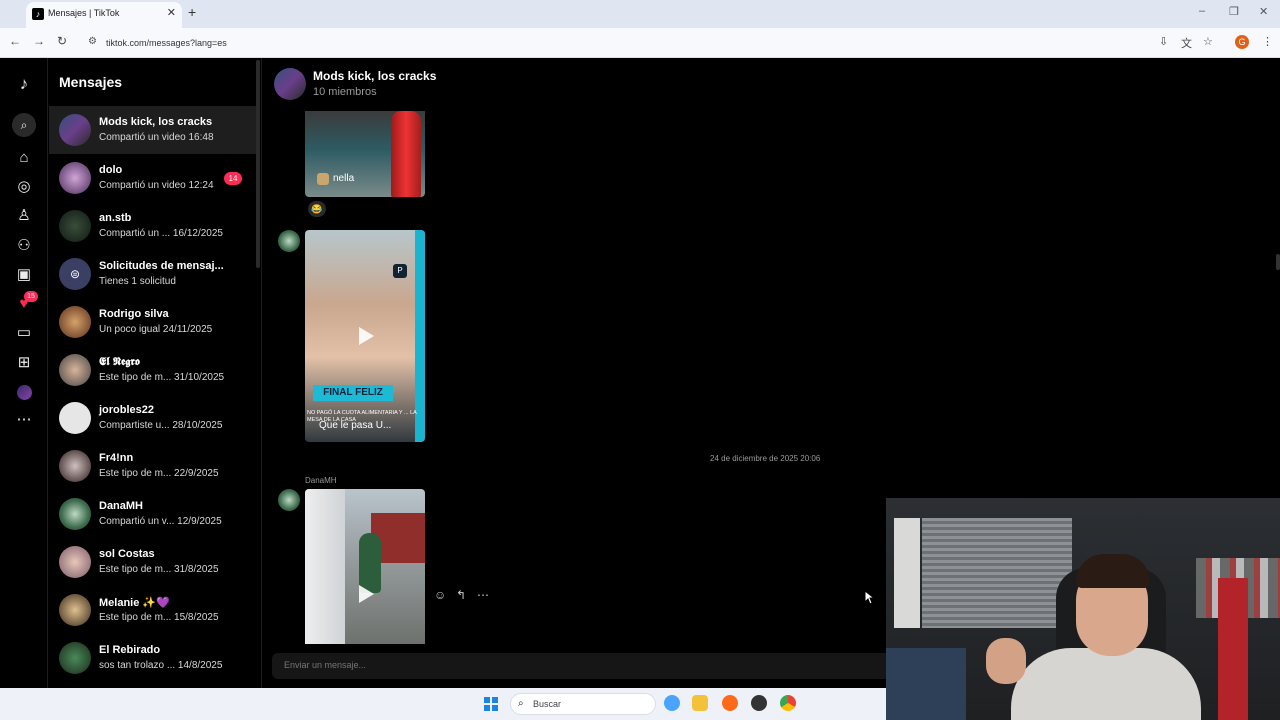 The width and height of the screenshot is (1280, 720). I want to click on more-options-icon: ⋯, so click(483, 595).